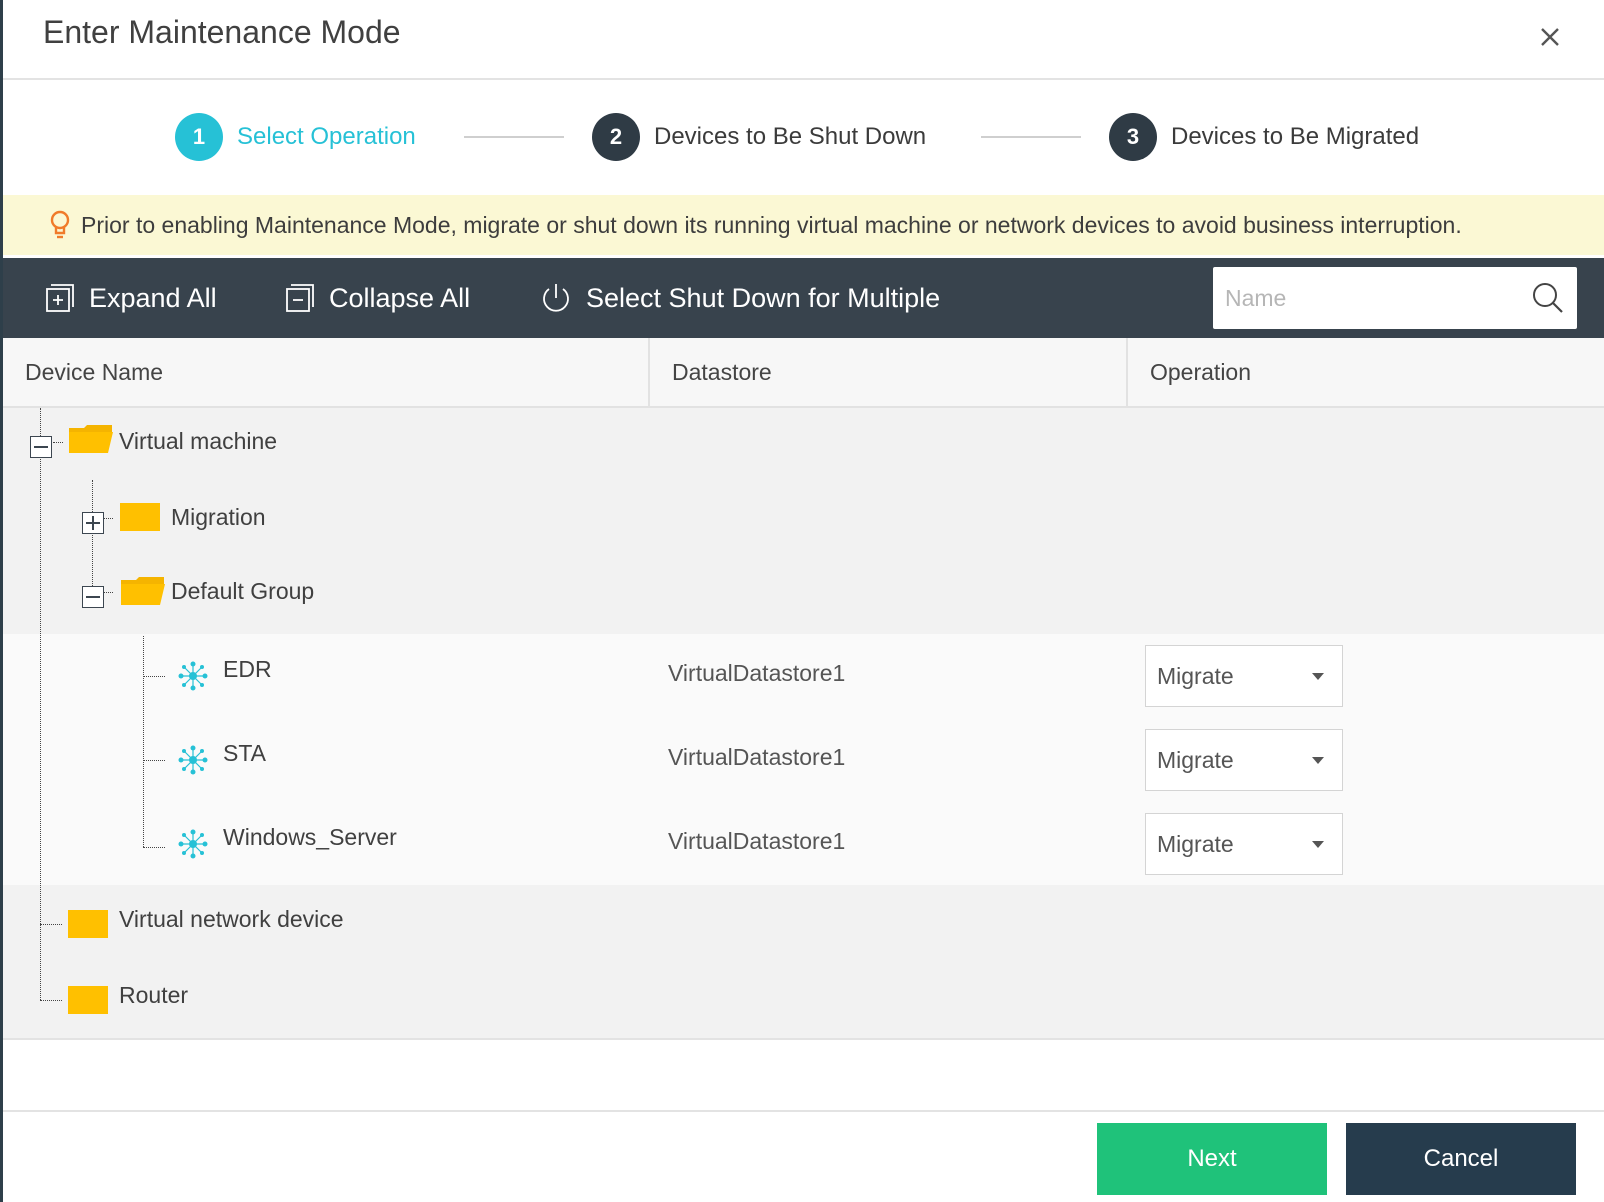 The width and height of the screenshot is (1604, 1202). Describe the element at coordinates (198, 441) in the screenshot. I see `tree-label-virtual-machine: Virtual machine` at that location.